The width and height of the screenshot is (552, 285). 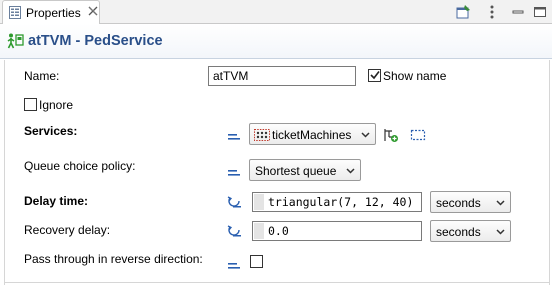 I want to click on show-name-checkbox, so click(x=374, y=75).